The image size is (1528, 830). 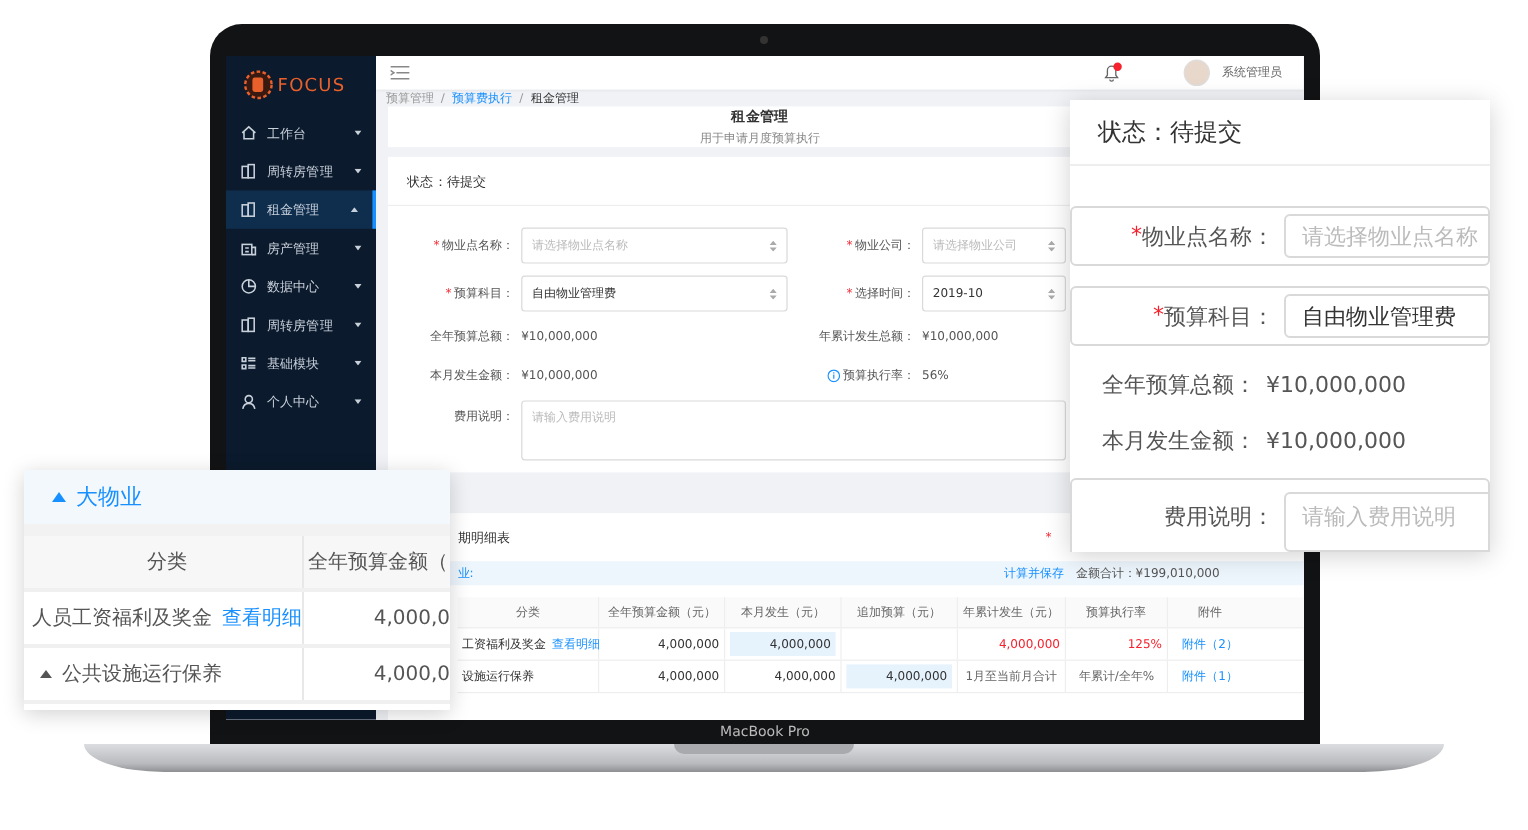 What do you see at coordinates (164, 562) in the screenshot?
I see `column-header: 分类` at bounding box center [164, 562].